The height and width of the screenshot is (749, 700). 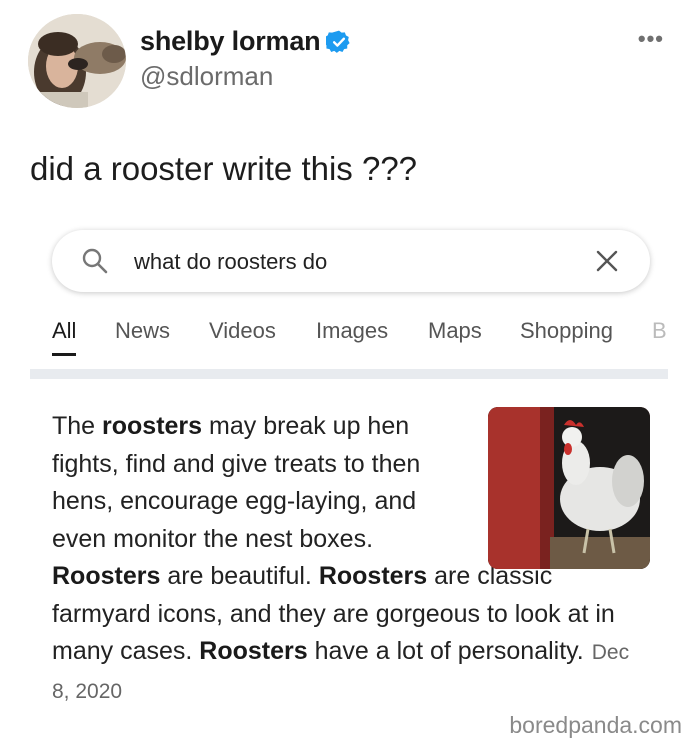 What do you see at coordinates (142, 331) in the screenshot?
I see `tab-news: News` at bounding box center [142, 331].